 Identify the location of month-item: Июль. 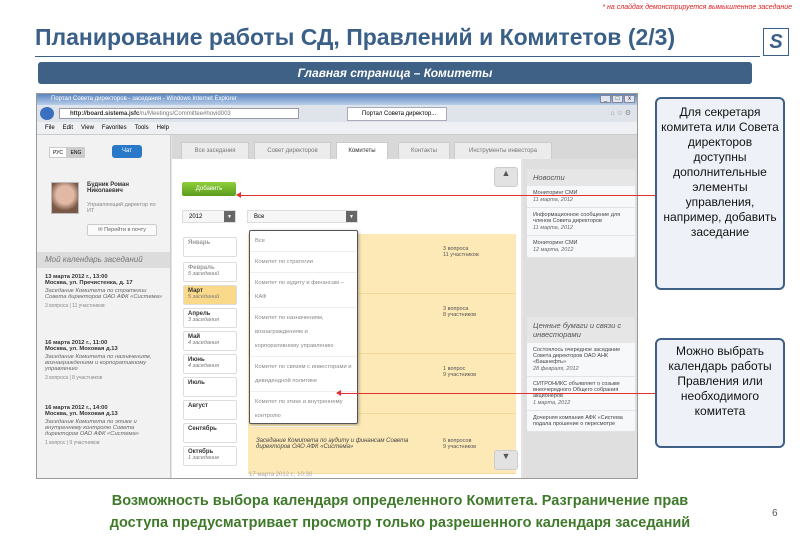
(210, 387).